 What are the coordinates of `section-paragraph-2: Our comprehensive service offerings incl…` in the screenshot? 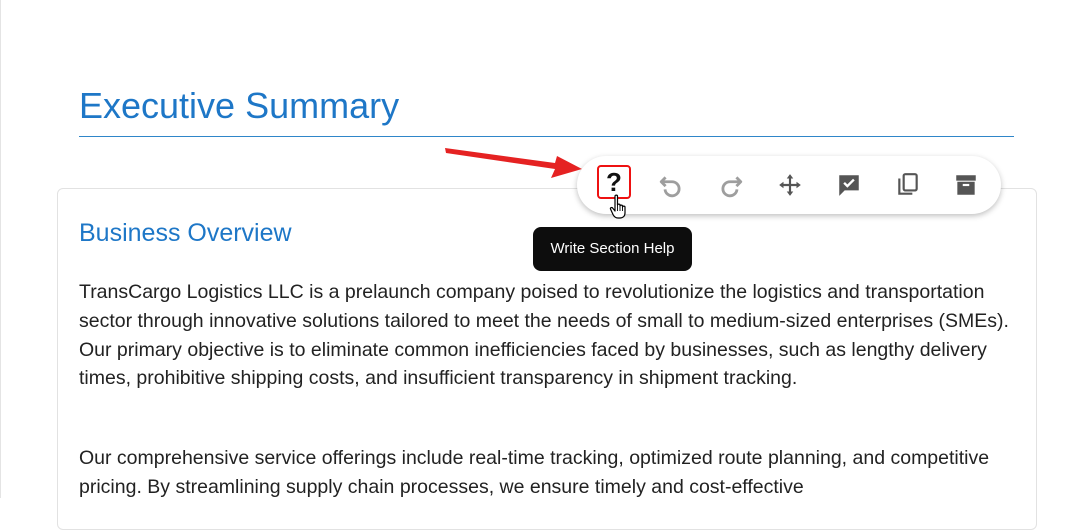 It's located at (534, 472).